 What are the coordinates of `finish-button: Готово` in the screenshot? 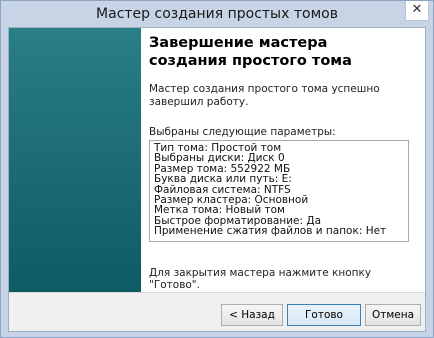 It's located at (324, 315).